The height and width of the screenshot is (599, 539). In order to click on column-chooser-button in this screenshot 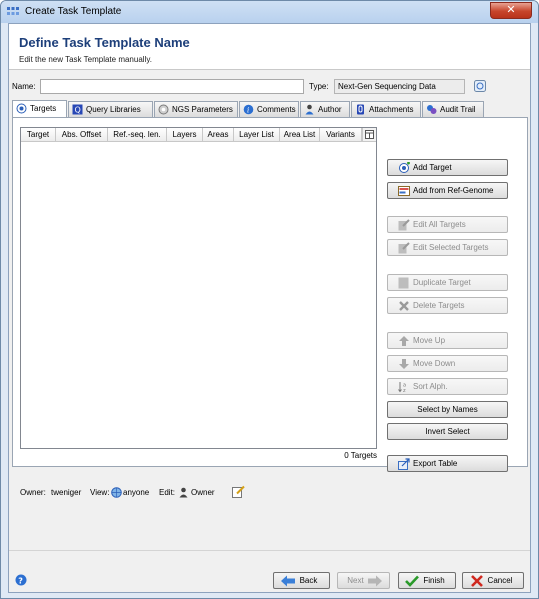, I will do `click(369, 135)`.